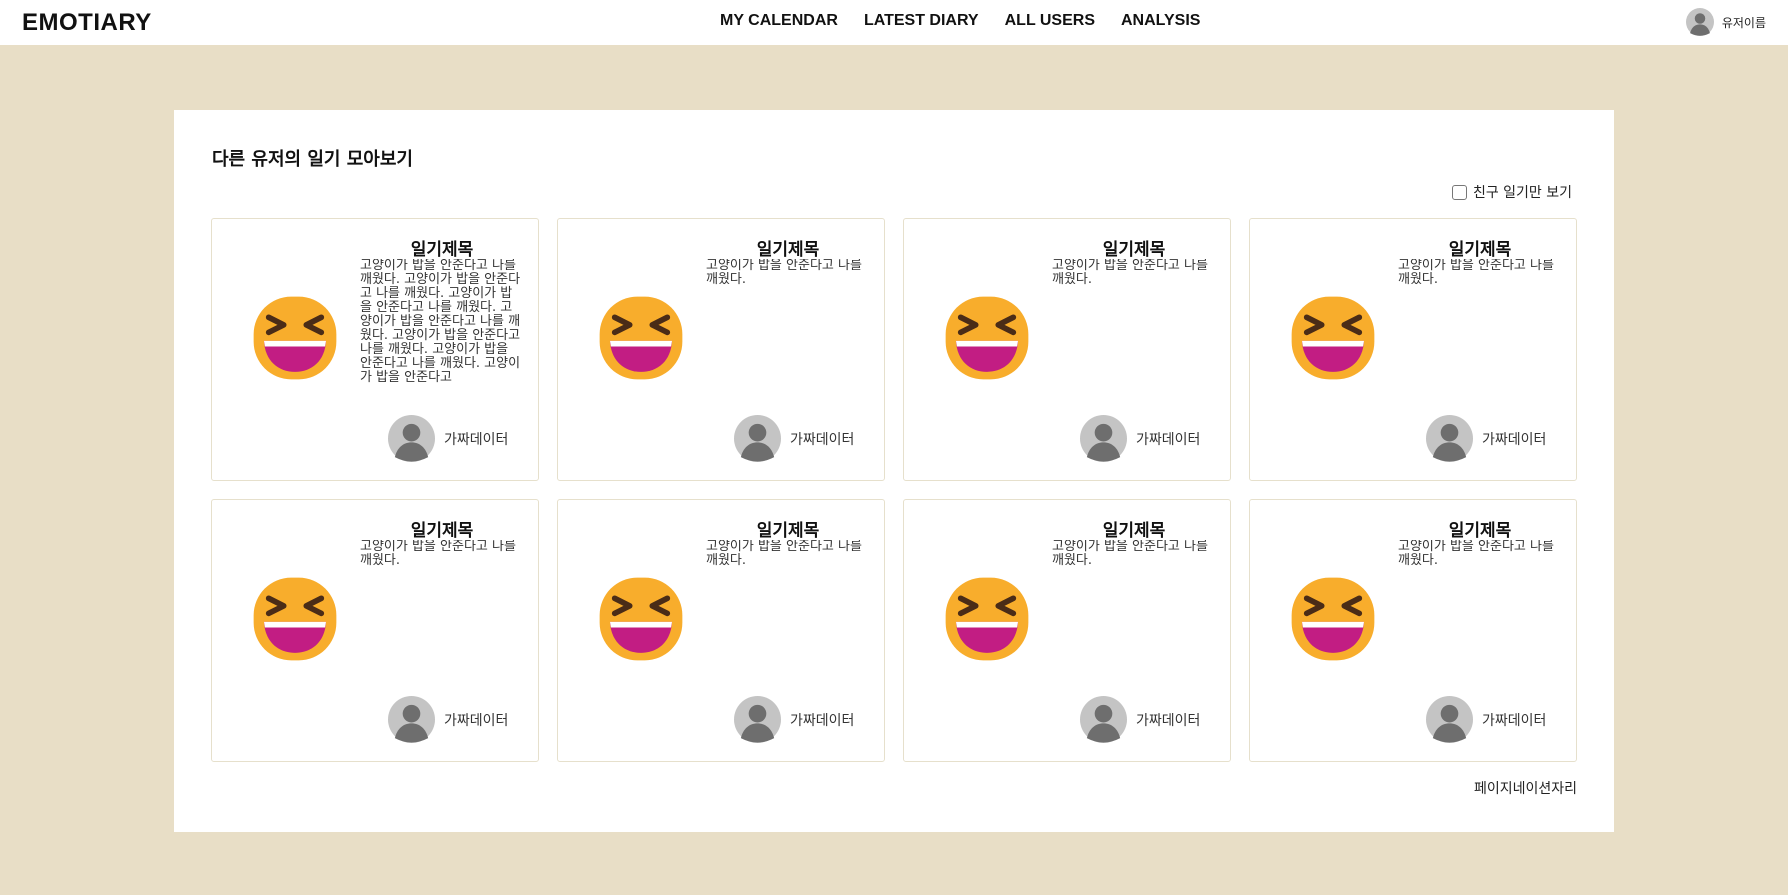  I want to click on nav-analysis: ANALYSIS, so click(1160, 21).